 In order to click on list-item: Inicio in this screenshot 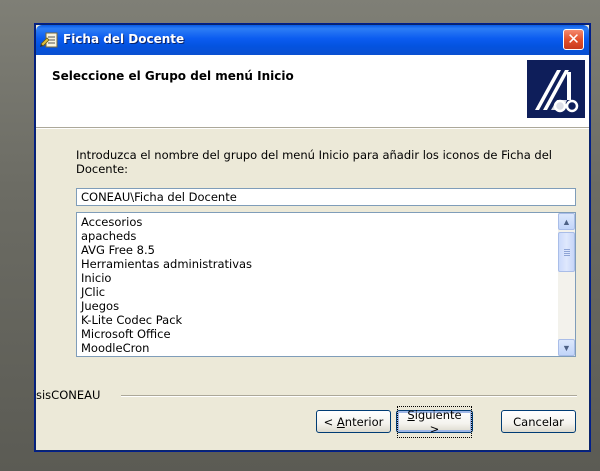, I will do `click(319, 278)`.